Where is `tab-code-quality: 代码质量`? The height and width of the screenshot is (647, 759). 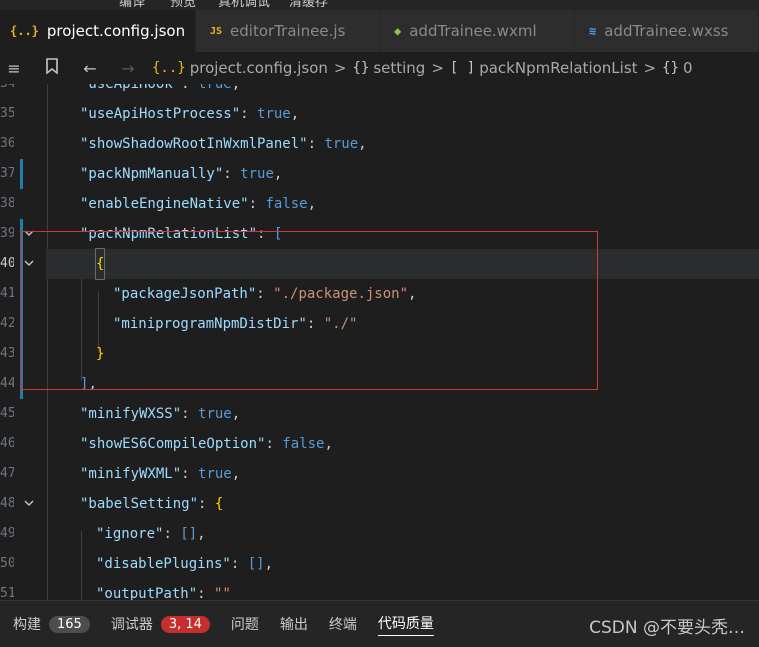
tab-code-quality: 代码质量 is located at coordinates (405, 624).